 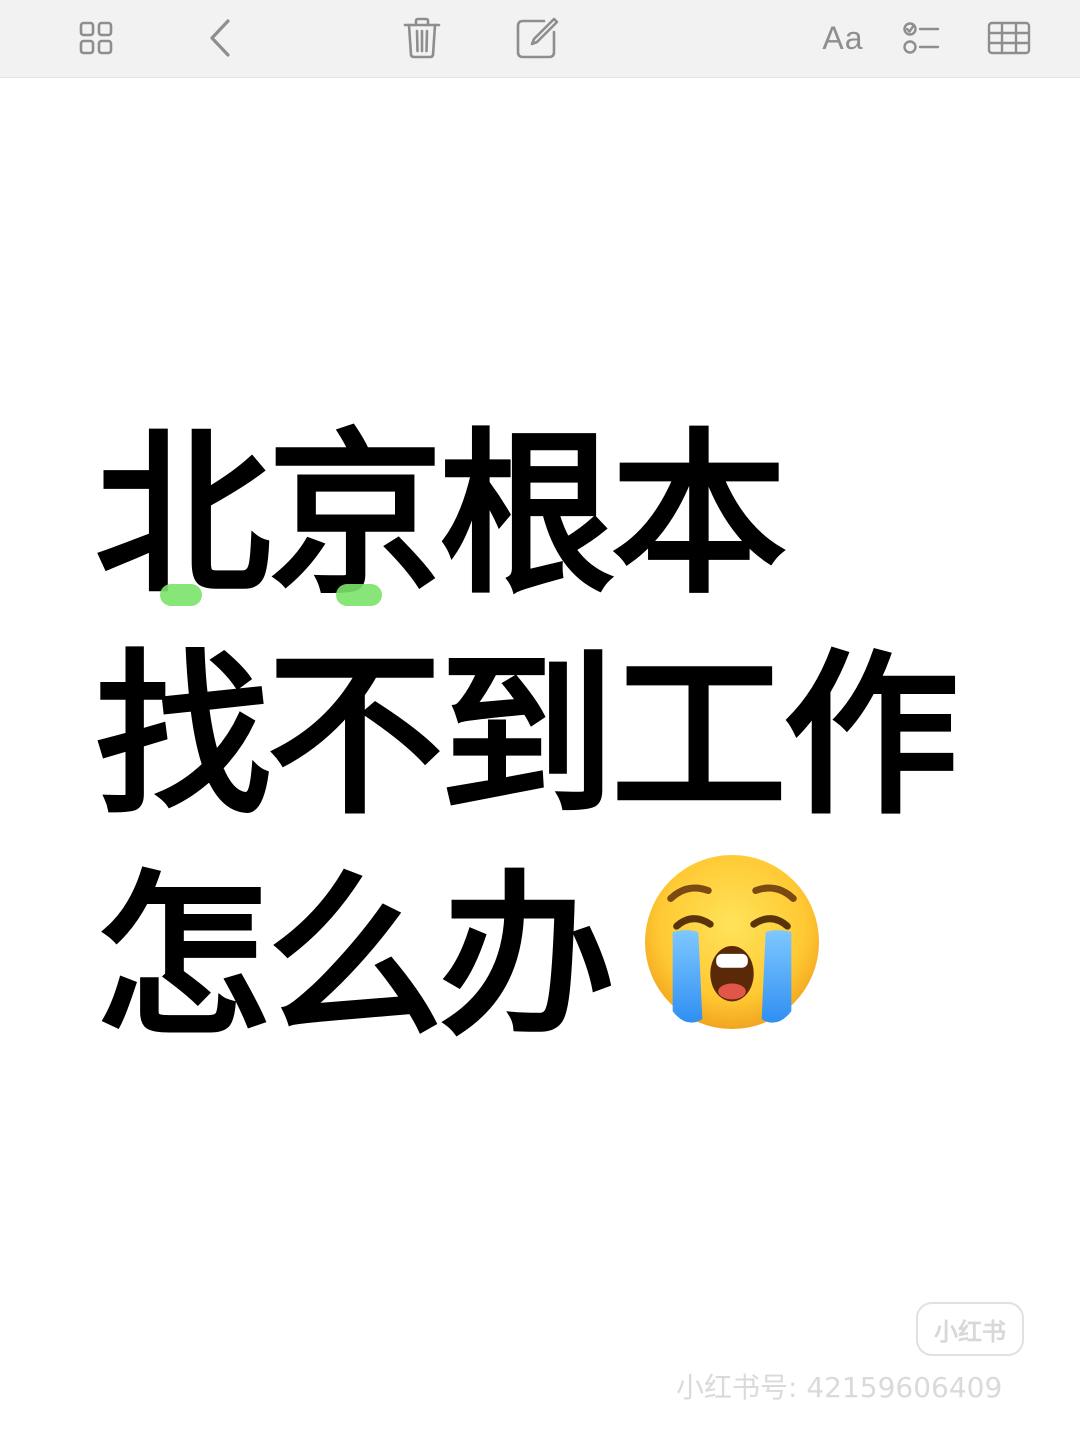 I want to click on note-line-2: 找不到工作, so click(x=527, y=736).